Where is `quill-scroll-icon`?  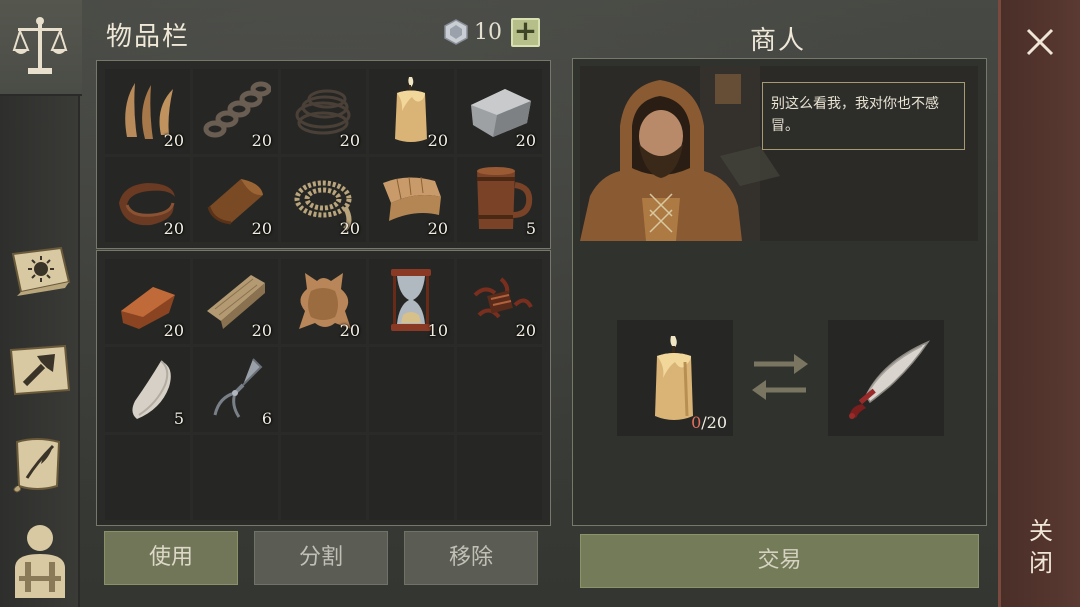 quill-scroll-icon is located at coordinates (40, 464).